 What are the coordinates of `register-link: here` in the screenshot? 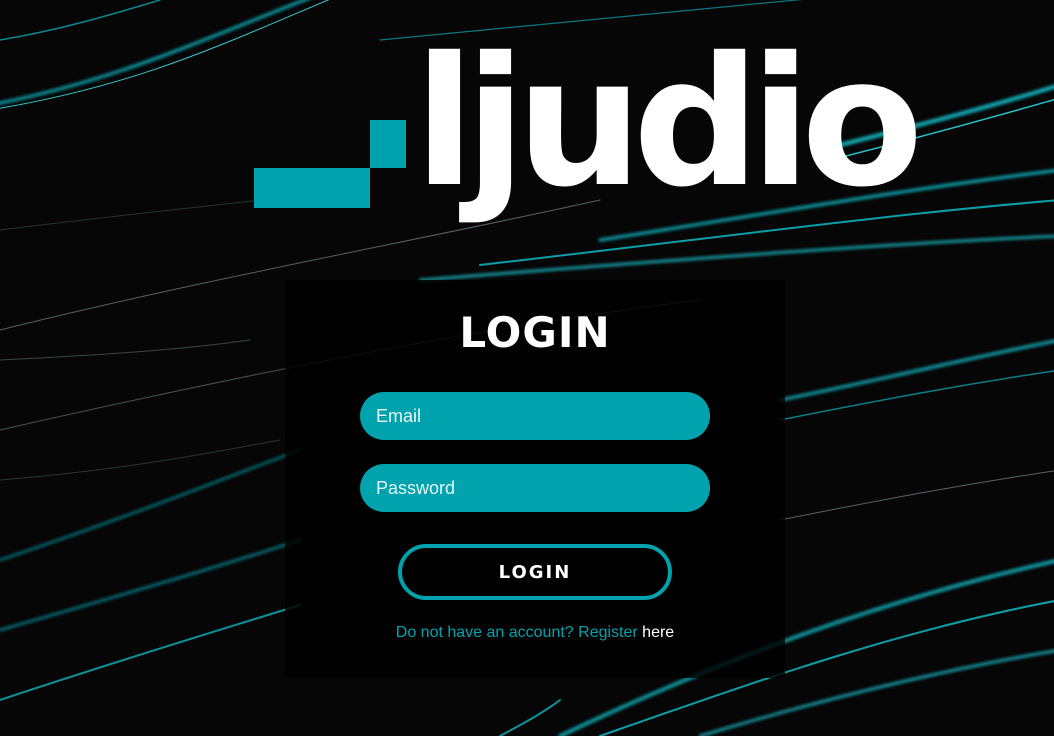 It's located at (658, 632).